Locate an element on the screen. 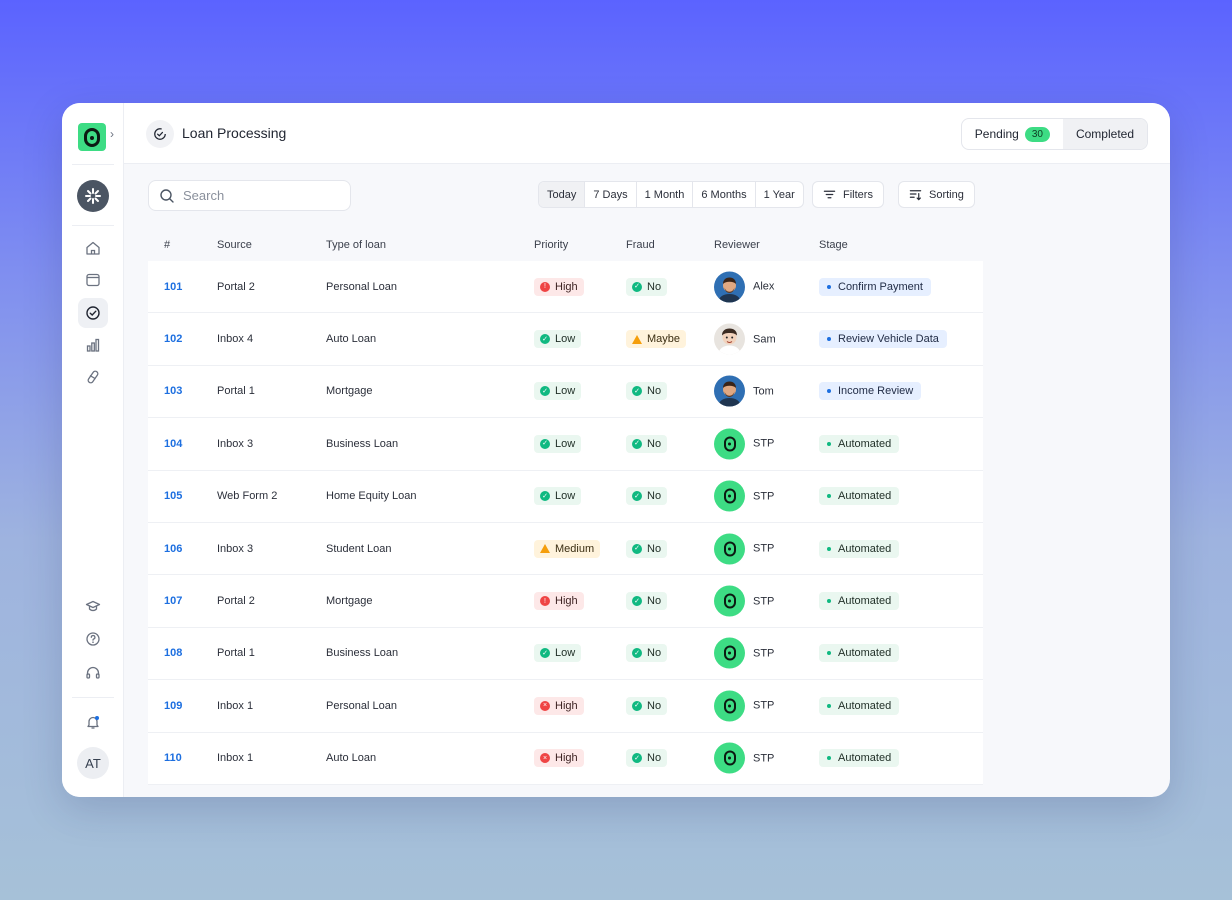 This screenshot has width=1232, height=900. loan-type-cell: Mortgage is located at coordinates (349, 391).